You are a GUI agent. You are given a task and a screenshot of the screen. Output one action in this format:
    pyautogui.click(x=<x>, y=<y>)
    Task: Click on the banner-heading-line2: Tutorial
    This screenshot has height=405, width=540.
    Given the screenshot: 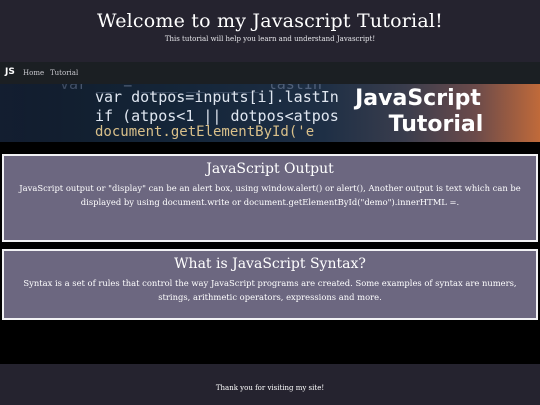 What is the action you would take?
    pyautogui.click(x=436, y=124)
    